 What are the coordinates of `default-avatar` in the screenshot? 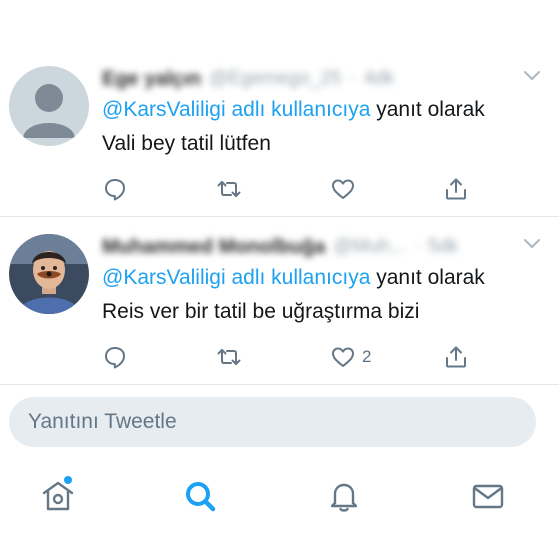 It's located at (49, 106).